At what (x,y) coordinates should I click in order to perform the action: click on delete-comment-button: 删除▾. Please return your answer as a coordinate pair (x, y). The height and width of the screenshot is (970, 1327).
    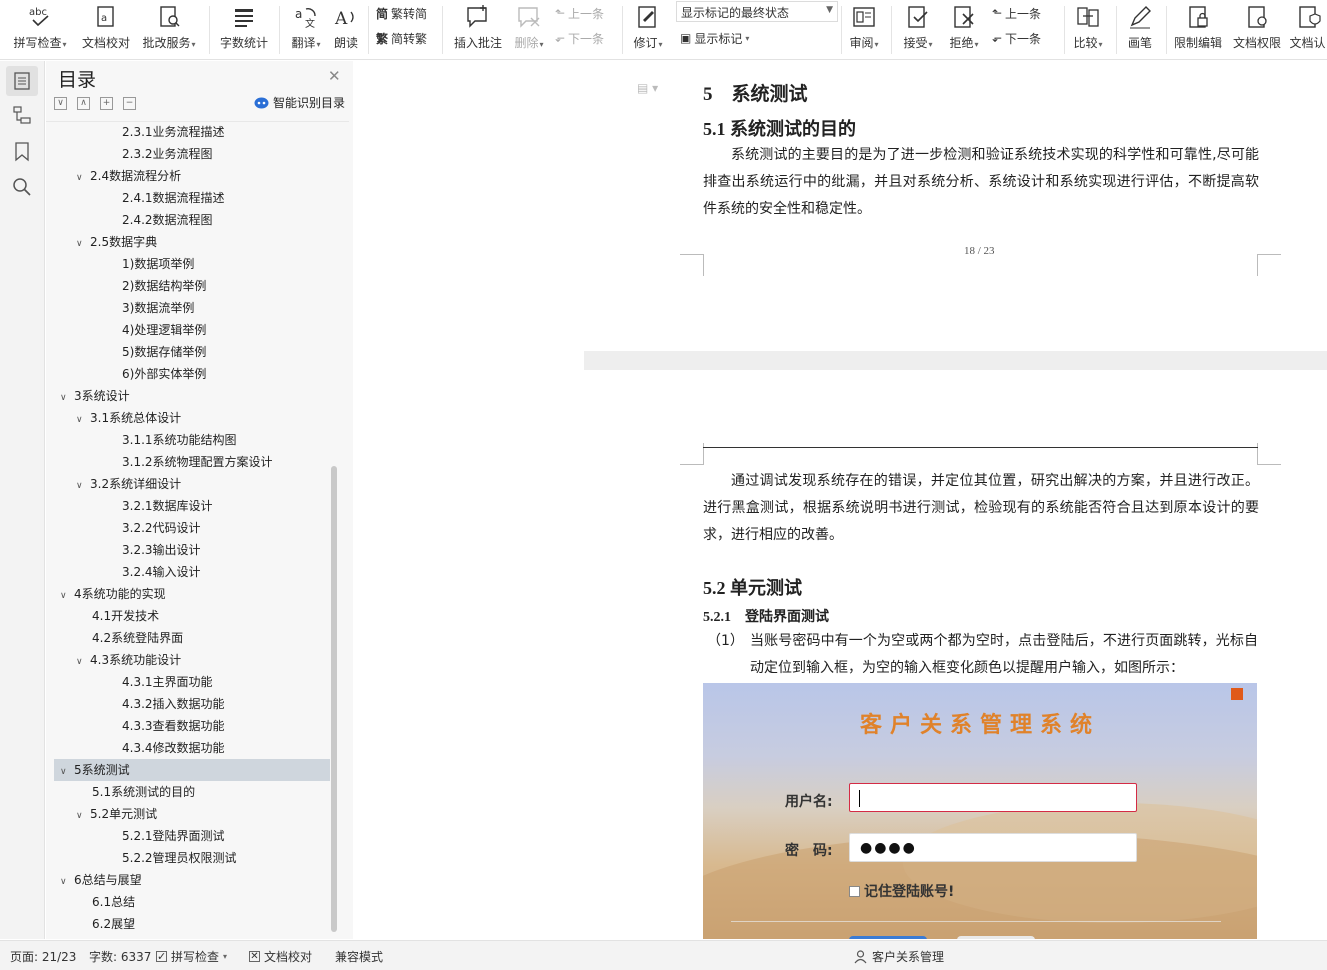
    Looking at the image, I should click on (529, 29).